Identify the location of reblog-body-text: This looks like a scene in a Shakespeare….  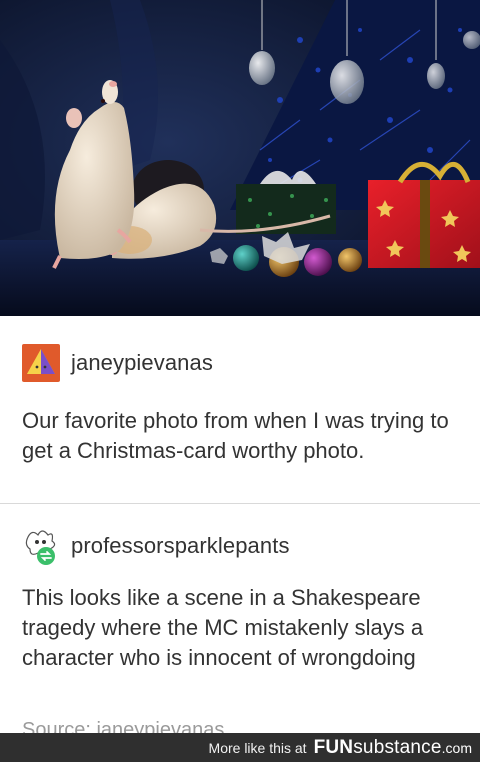
(223, 627).